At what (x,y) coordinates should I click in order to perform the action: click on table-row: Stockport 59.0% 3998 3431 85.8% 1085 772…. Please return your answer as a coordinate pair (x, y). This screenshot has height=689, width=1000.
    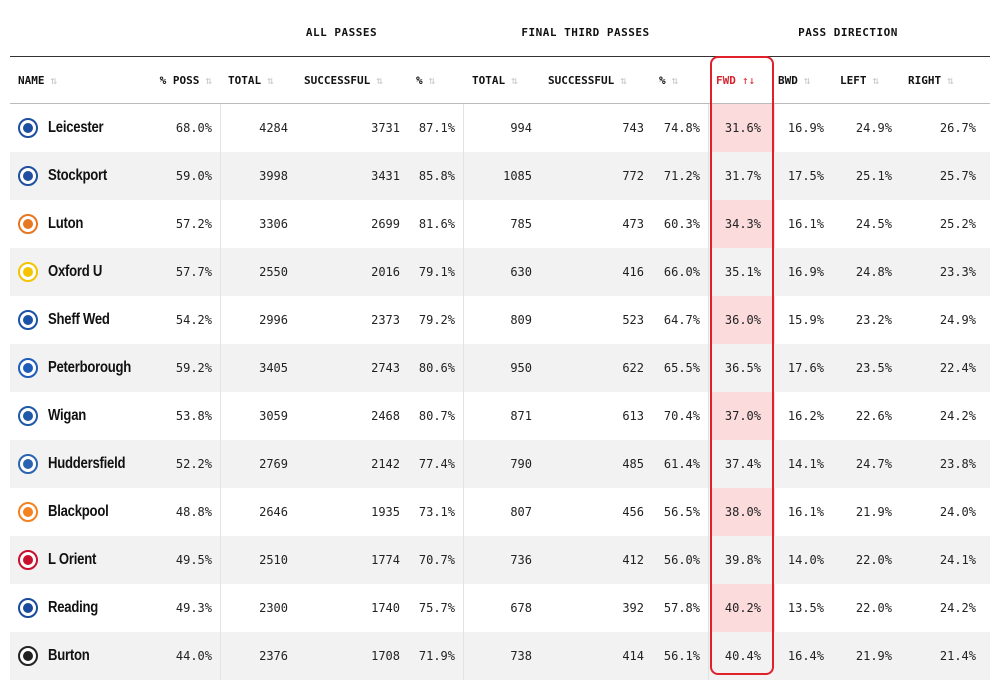
    Looking at the image, I should click on (500, 176).